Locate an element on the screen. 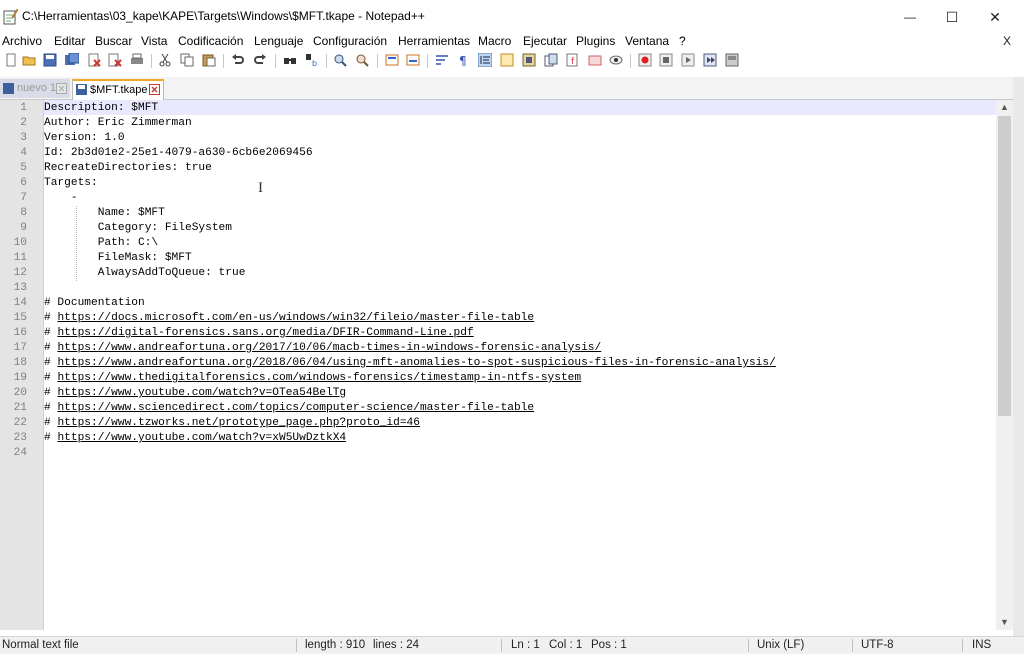 The width and height of the screenshot is (1024, 654). line-number: 21 is located at coordinates (20, 408).